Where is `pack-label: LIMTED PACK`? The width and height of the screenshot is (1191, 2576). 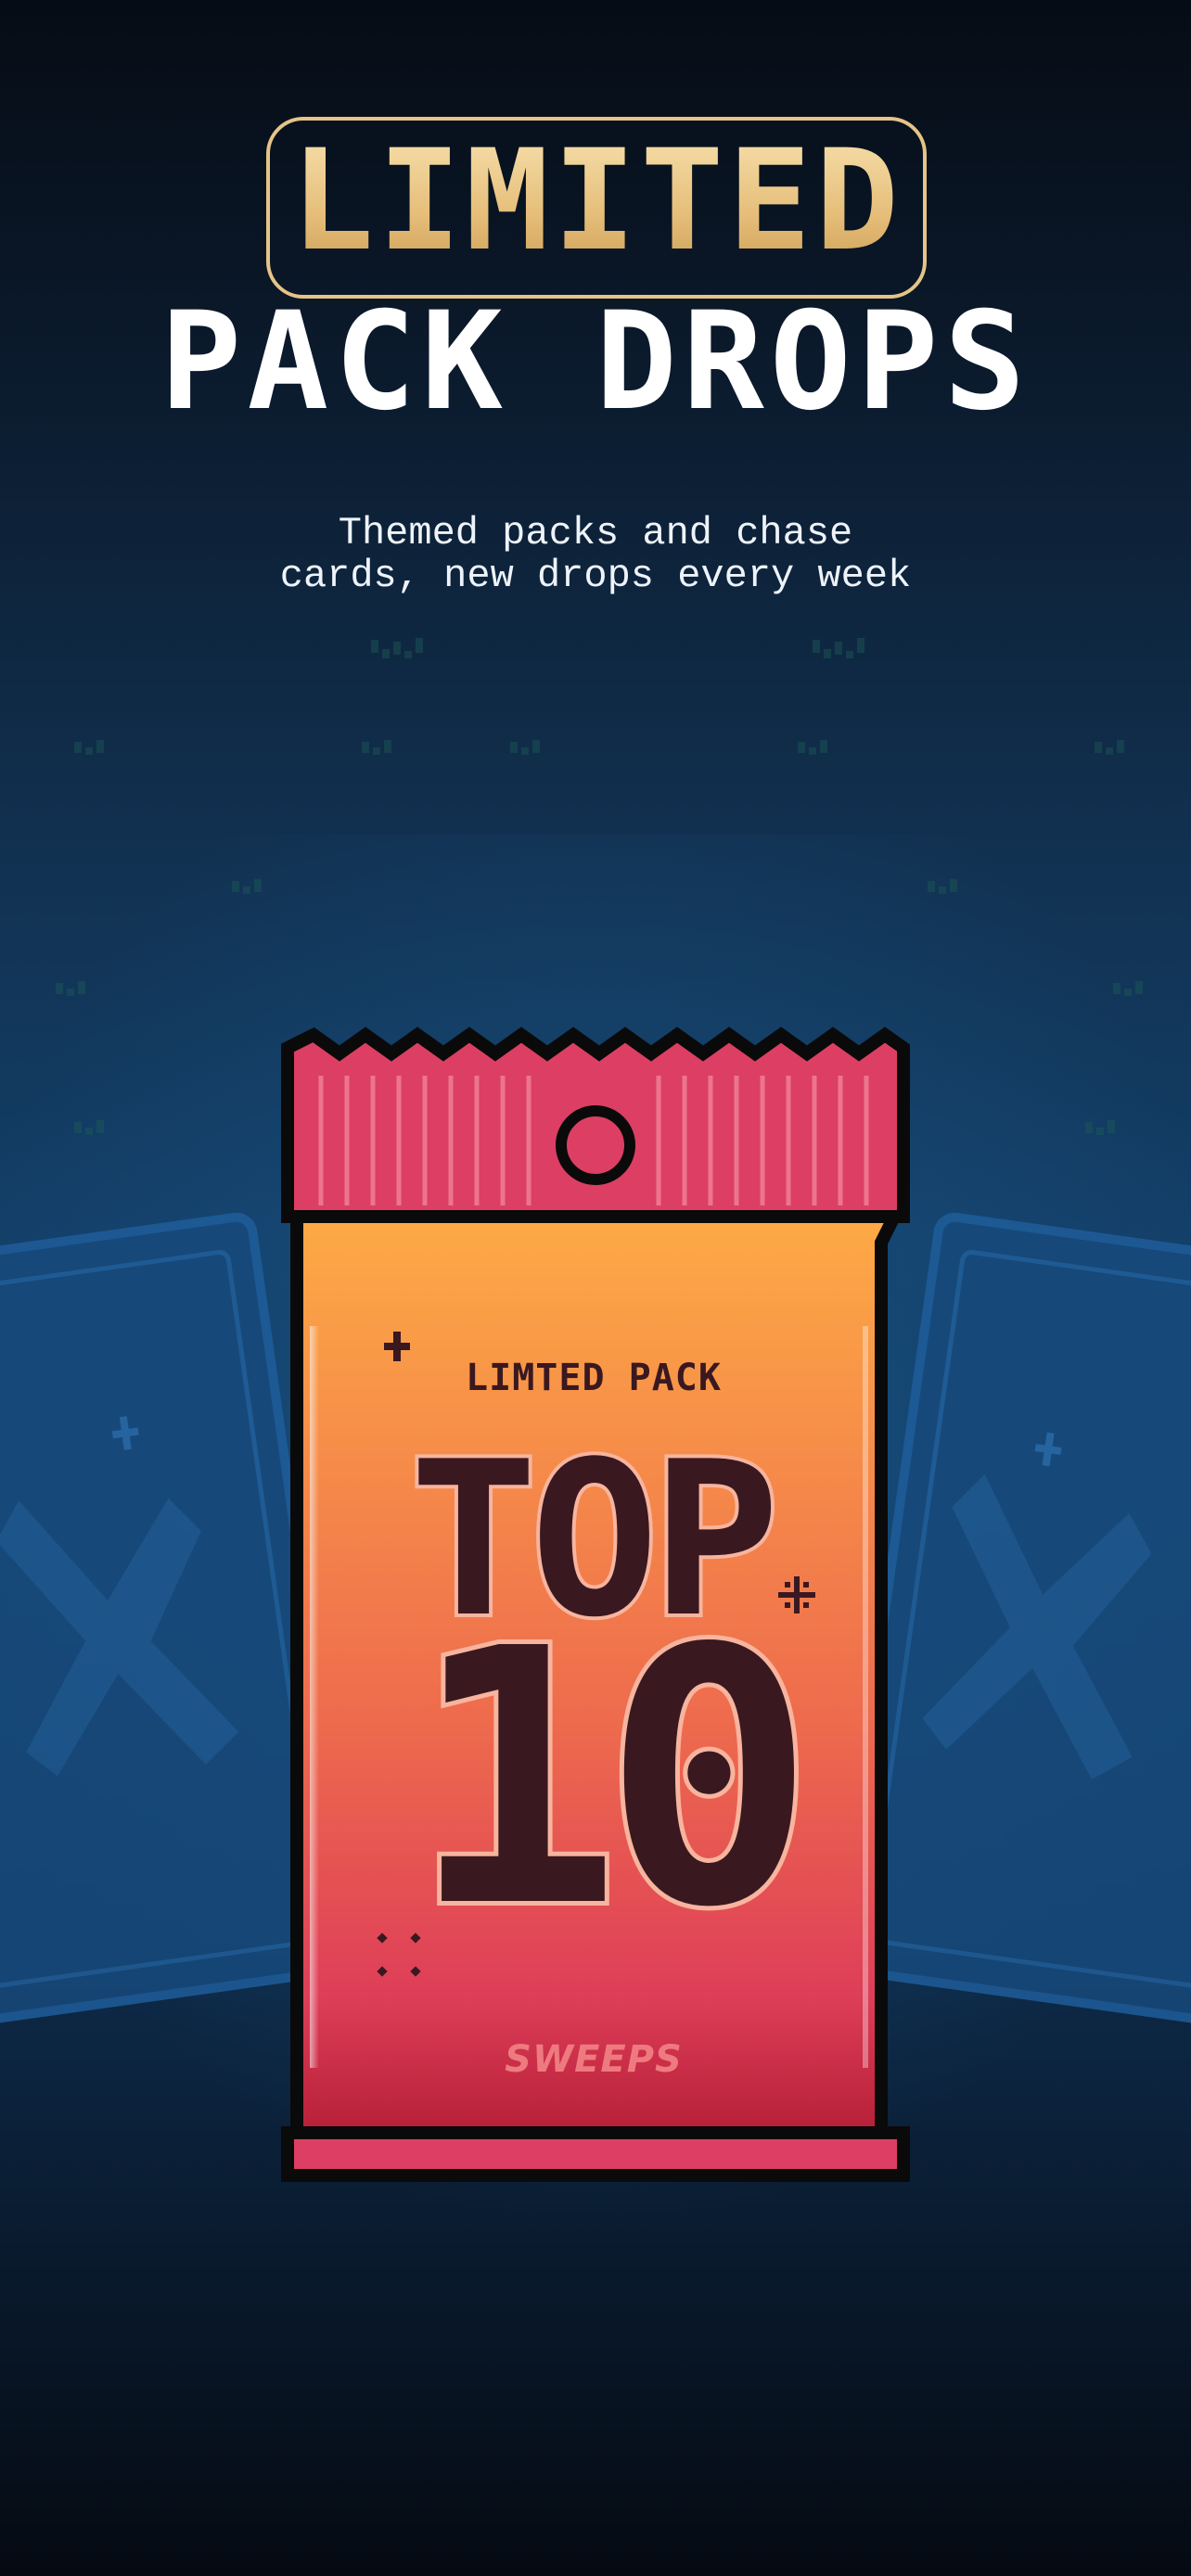 pack-label: LIMTED PACK is located at coordinates (594, 1378).